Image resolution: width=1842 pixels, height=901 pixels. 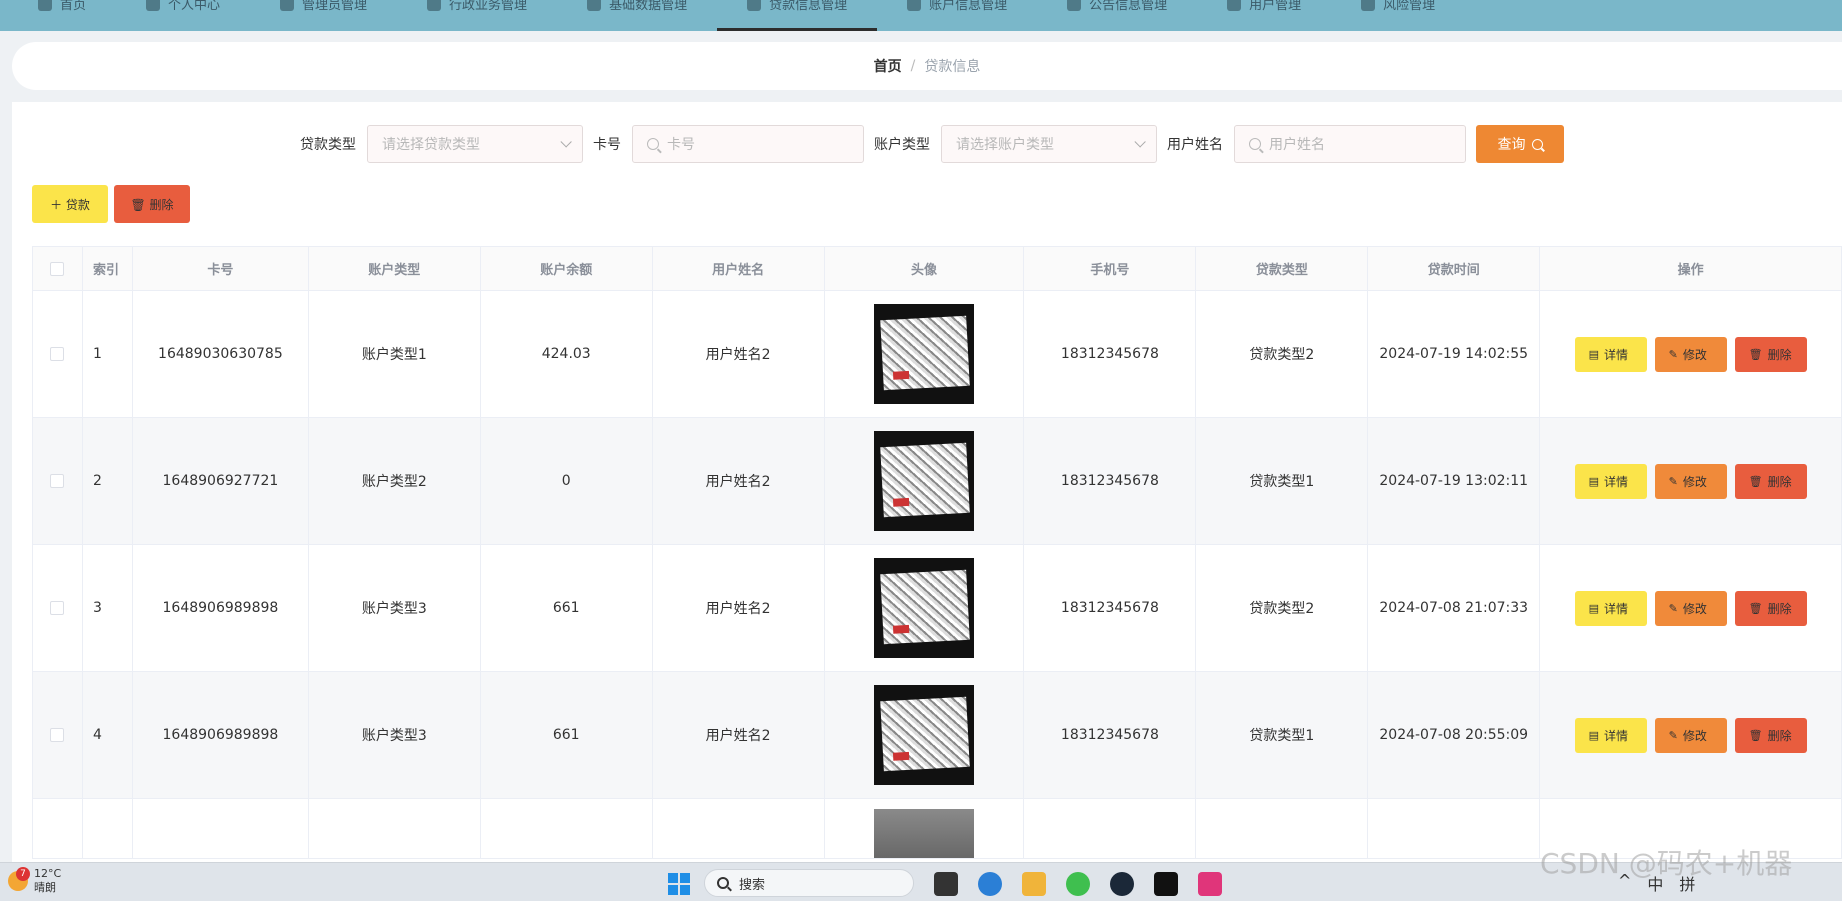 What do you see at coordinates (1166, 884) in the screenshot?
I see `app-icon` at bounding box center [1166, 884].